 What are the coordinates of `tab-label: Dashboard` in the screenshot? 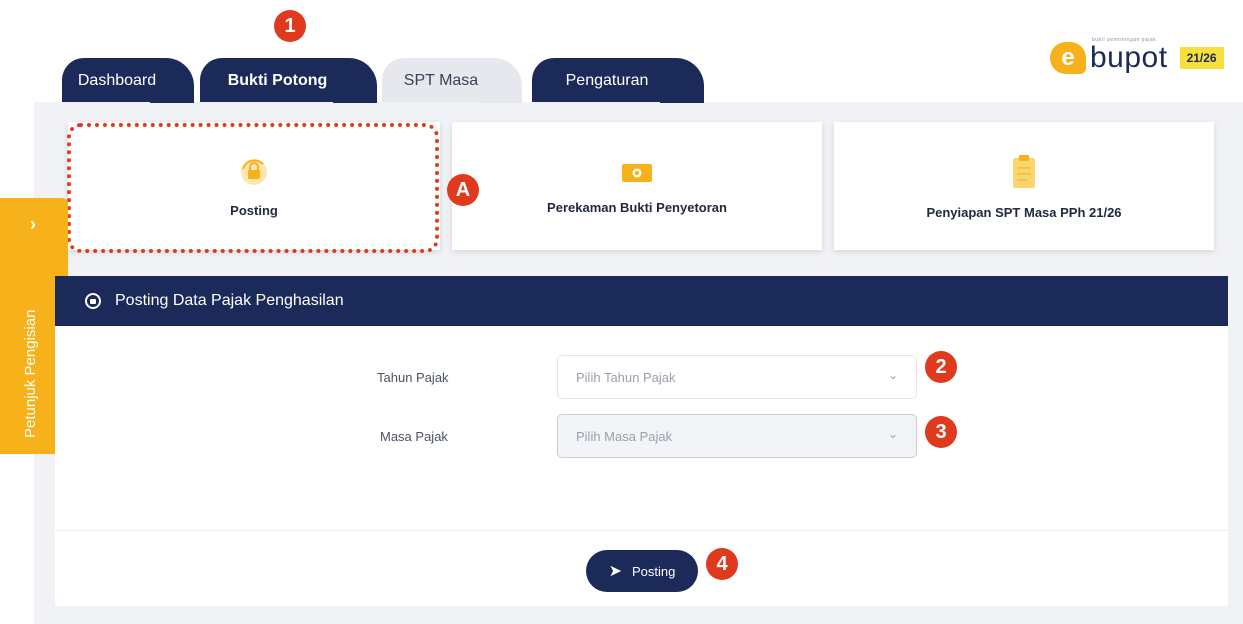 It's located at (117, 80).